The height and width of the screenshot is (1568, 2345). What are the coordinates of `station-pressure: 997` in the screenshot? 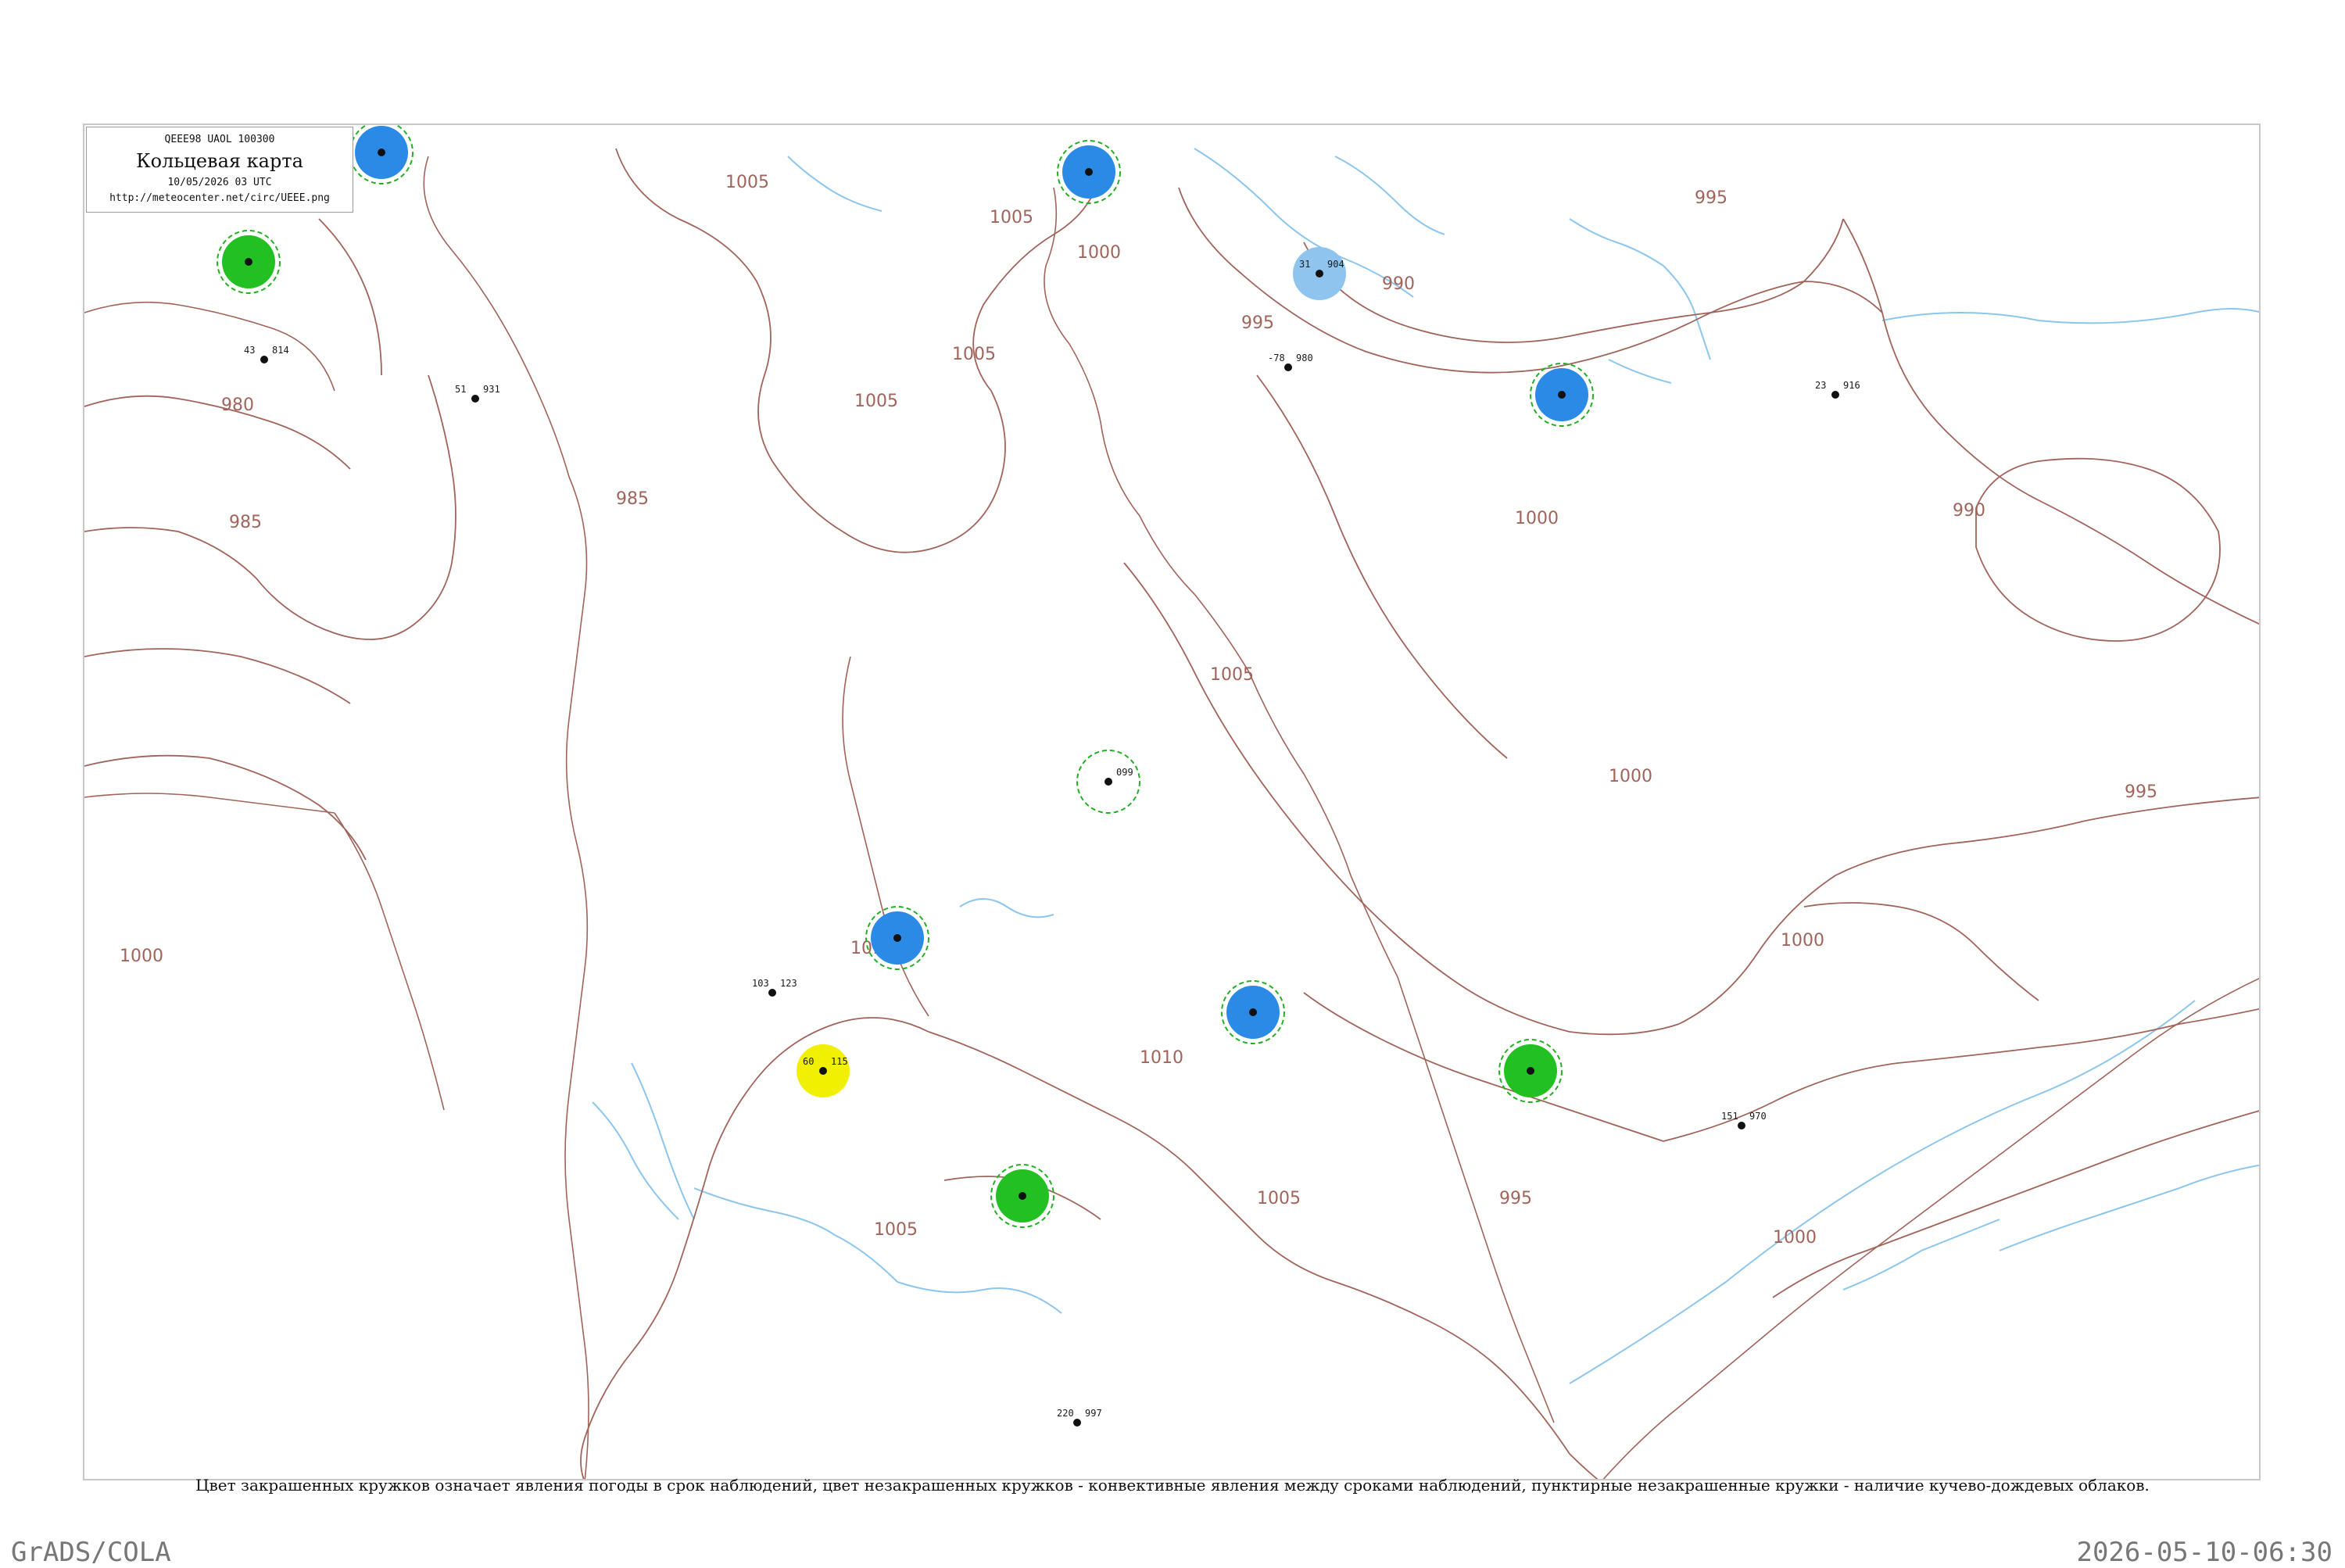 It's located at (1093, 1413).